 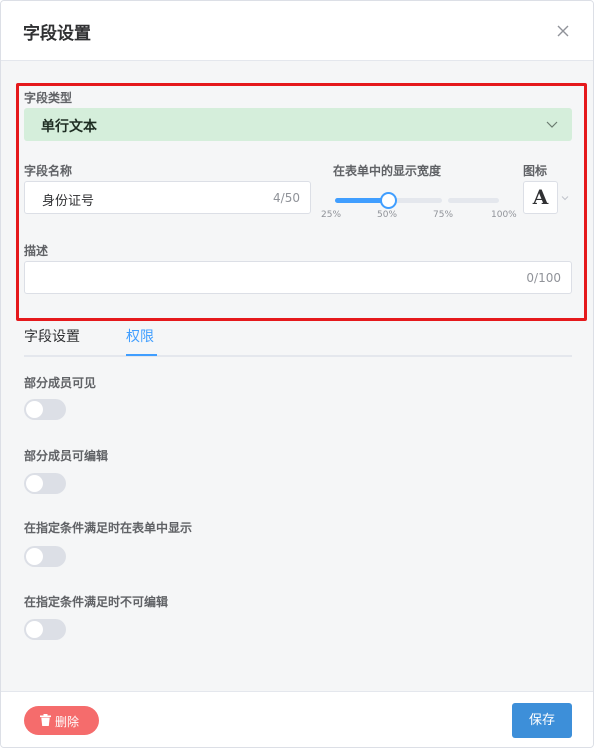 I want to click on width-tick-25: 25%, so click(x=331, y=215).